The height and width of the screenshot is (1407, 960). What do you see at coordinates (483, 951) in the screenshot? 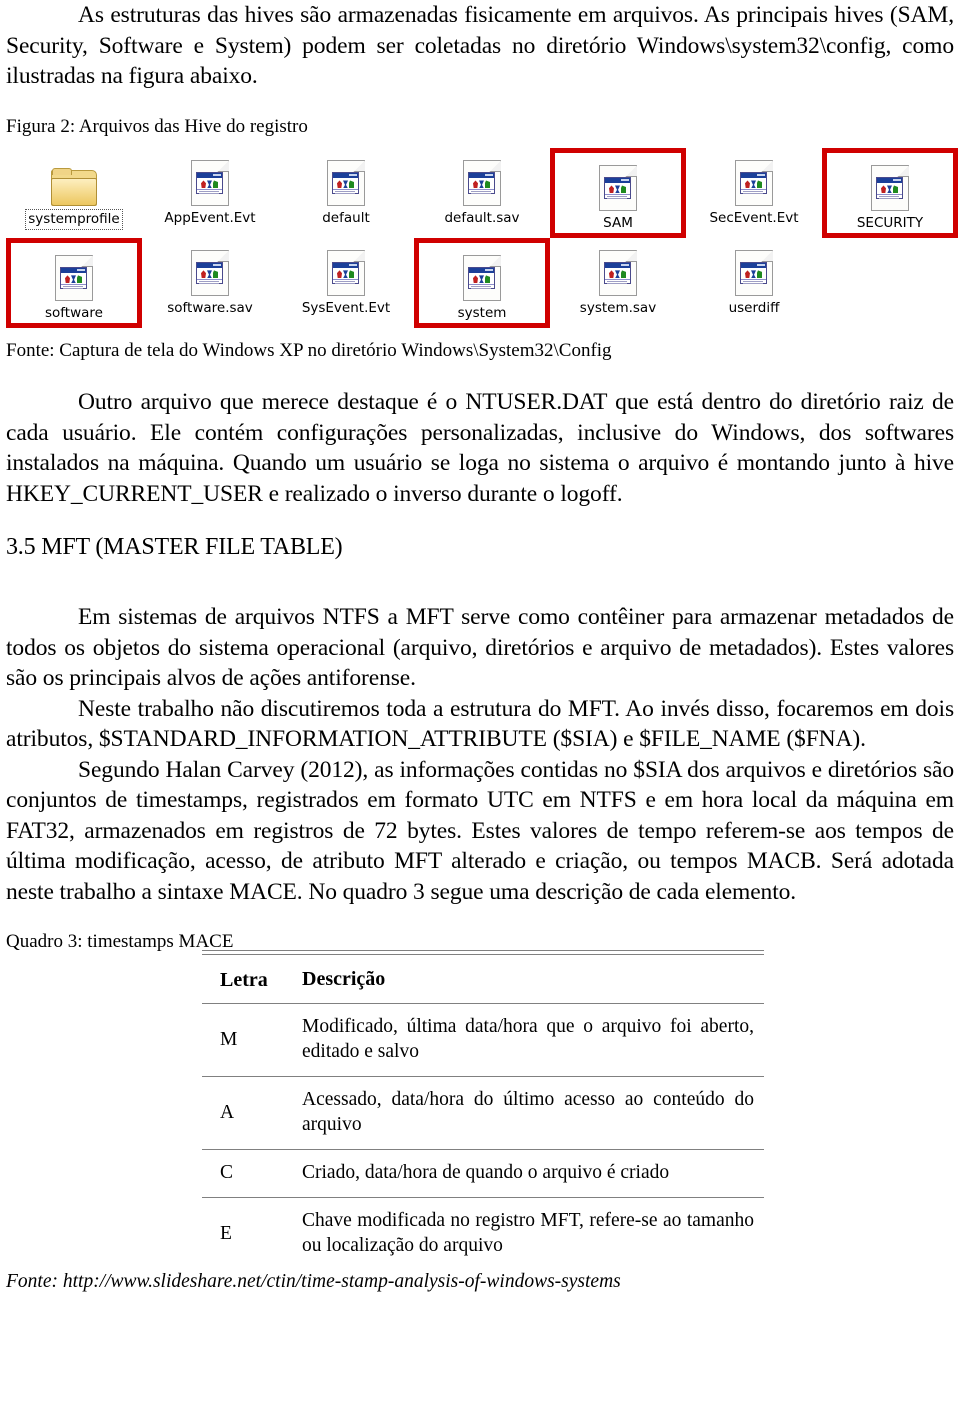
I see `table-top-rule` at bounding box center [483, 951].